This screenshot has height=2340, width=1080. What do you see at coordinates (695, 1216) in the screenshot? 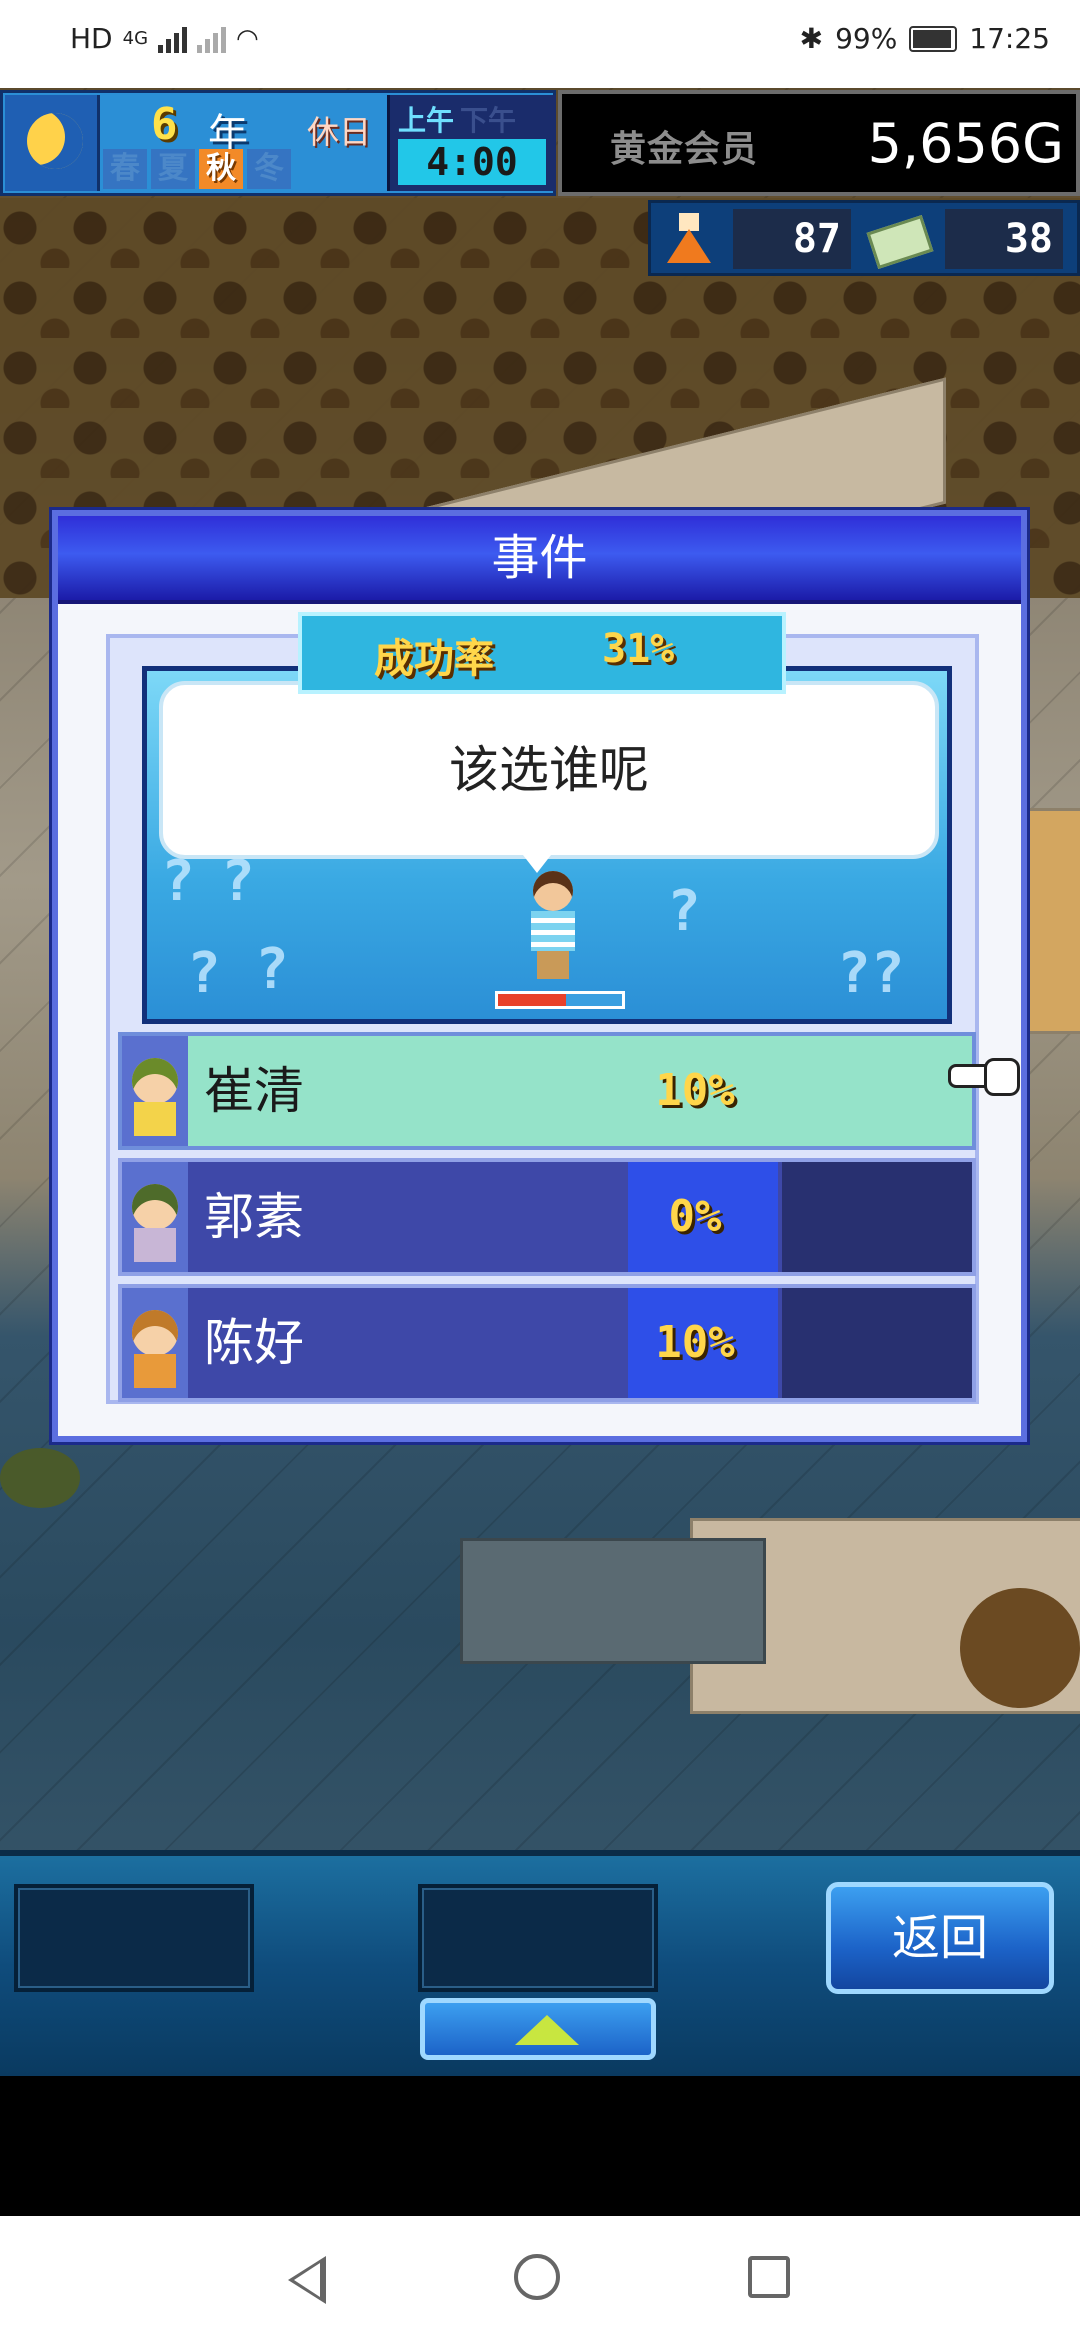
I see `candidate-percent: 0%` at bounding box center [695, 1216].